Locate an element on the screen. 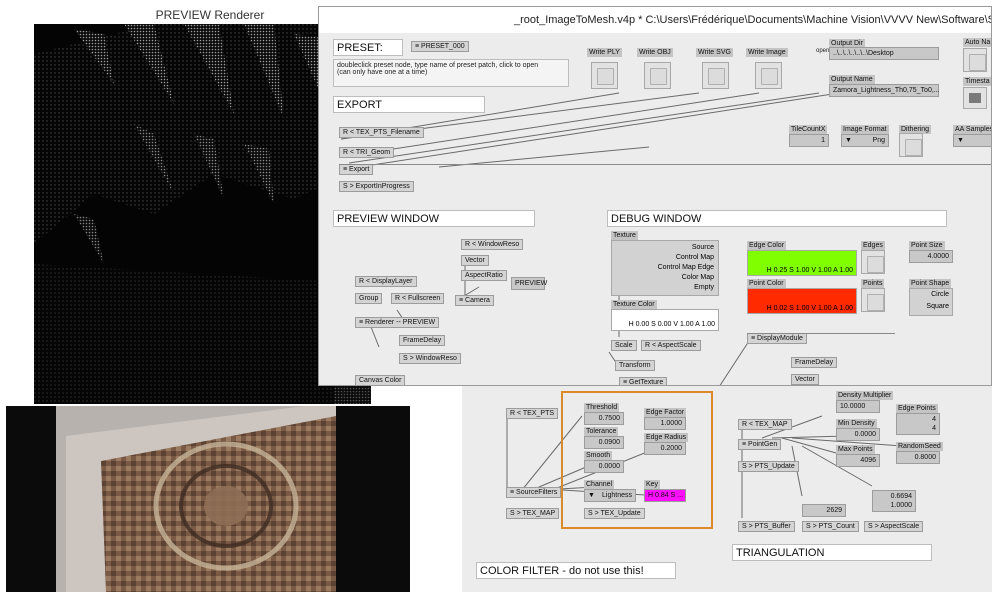  write-image-label: Write Image is located at coordinates (767, 52).